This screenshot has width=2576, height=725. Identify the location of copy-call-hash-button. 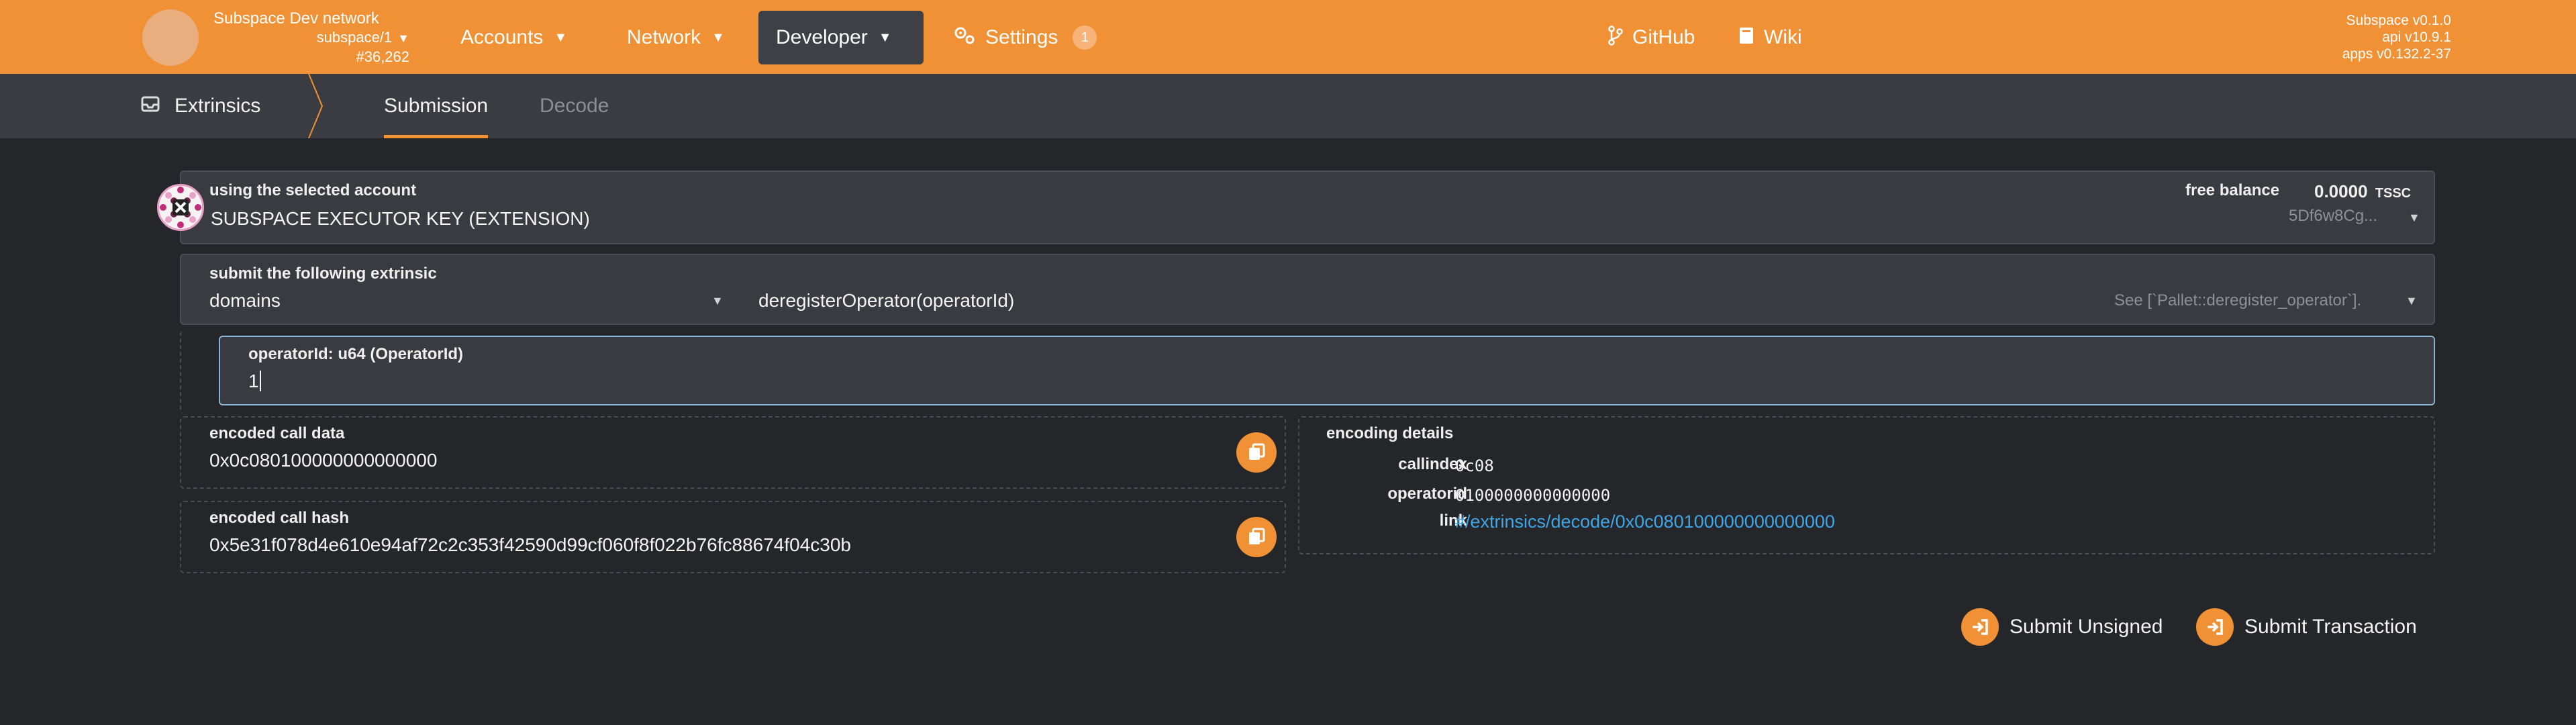
(1256, 537).